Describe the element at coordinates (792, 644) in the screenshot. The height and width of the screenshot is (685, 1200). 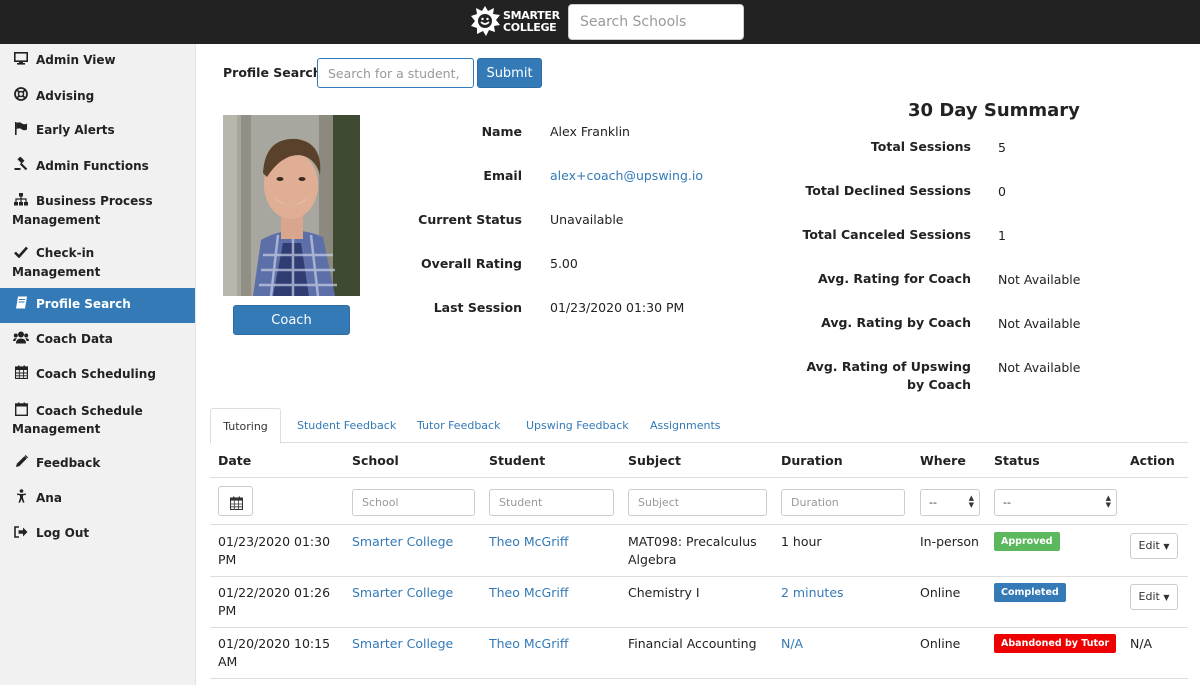
I see `row-duration-link: N/A` at that location.